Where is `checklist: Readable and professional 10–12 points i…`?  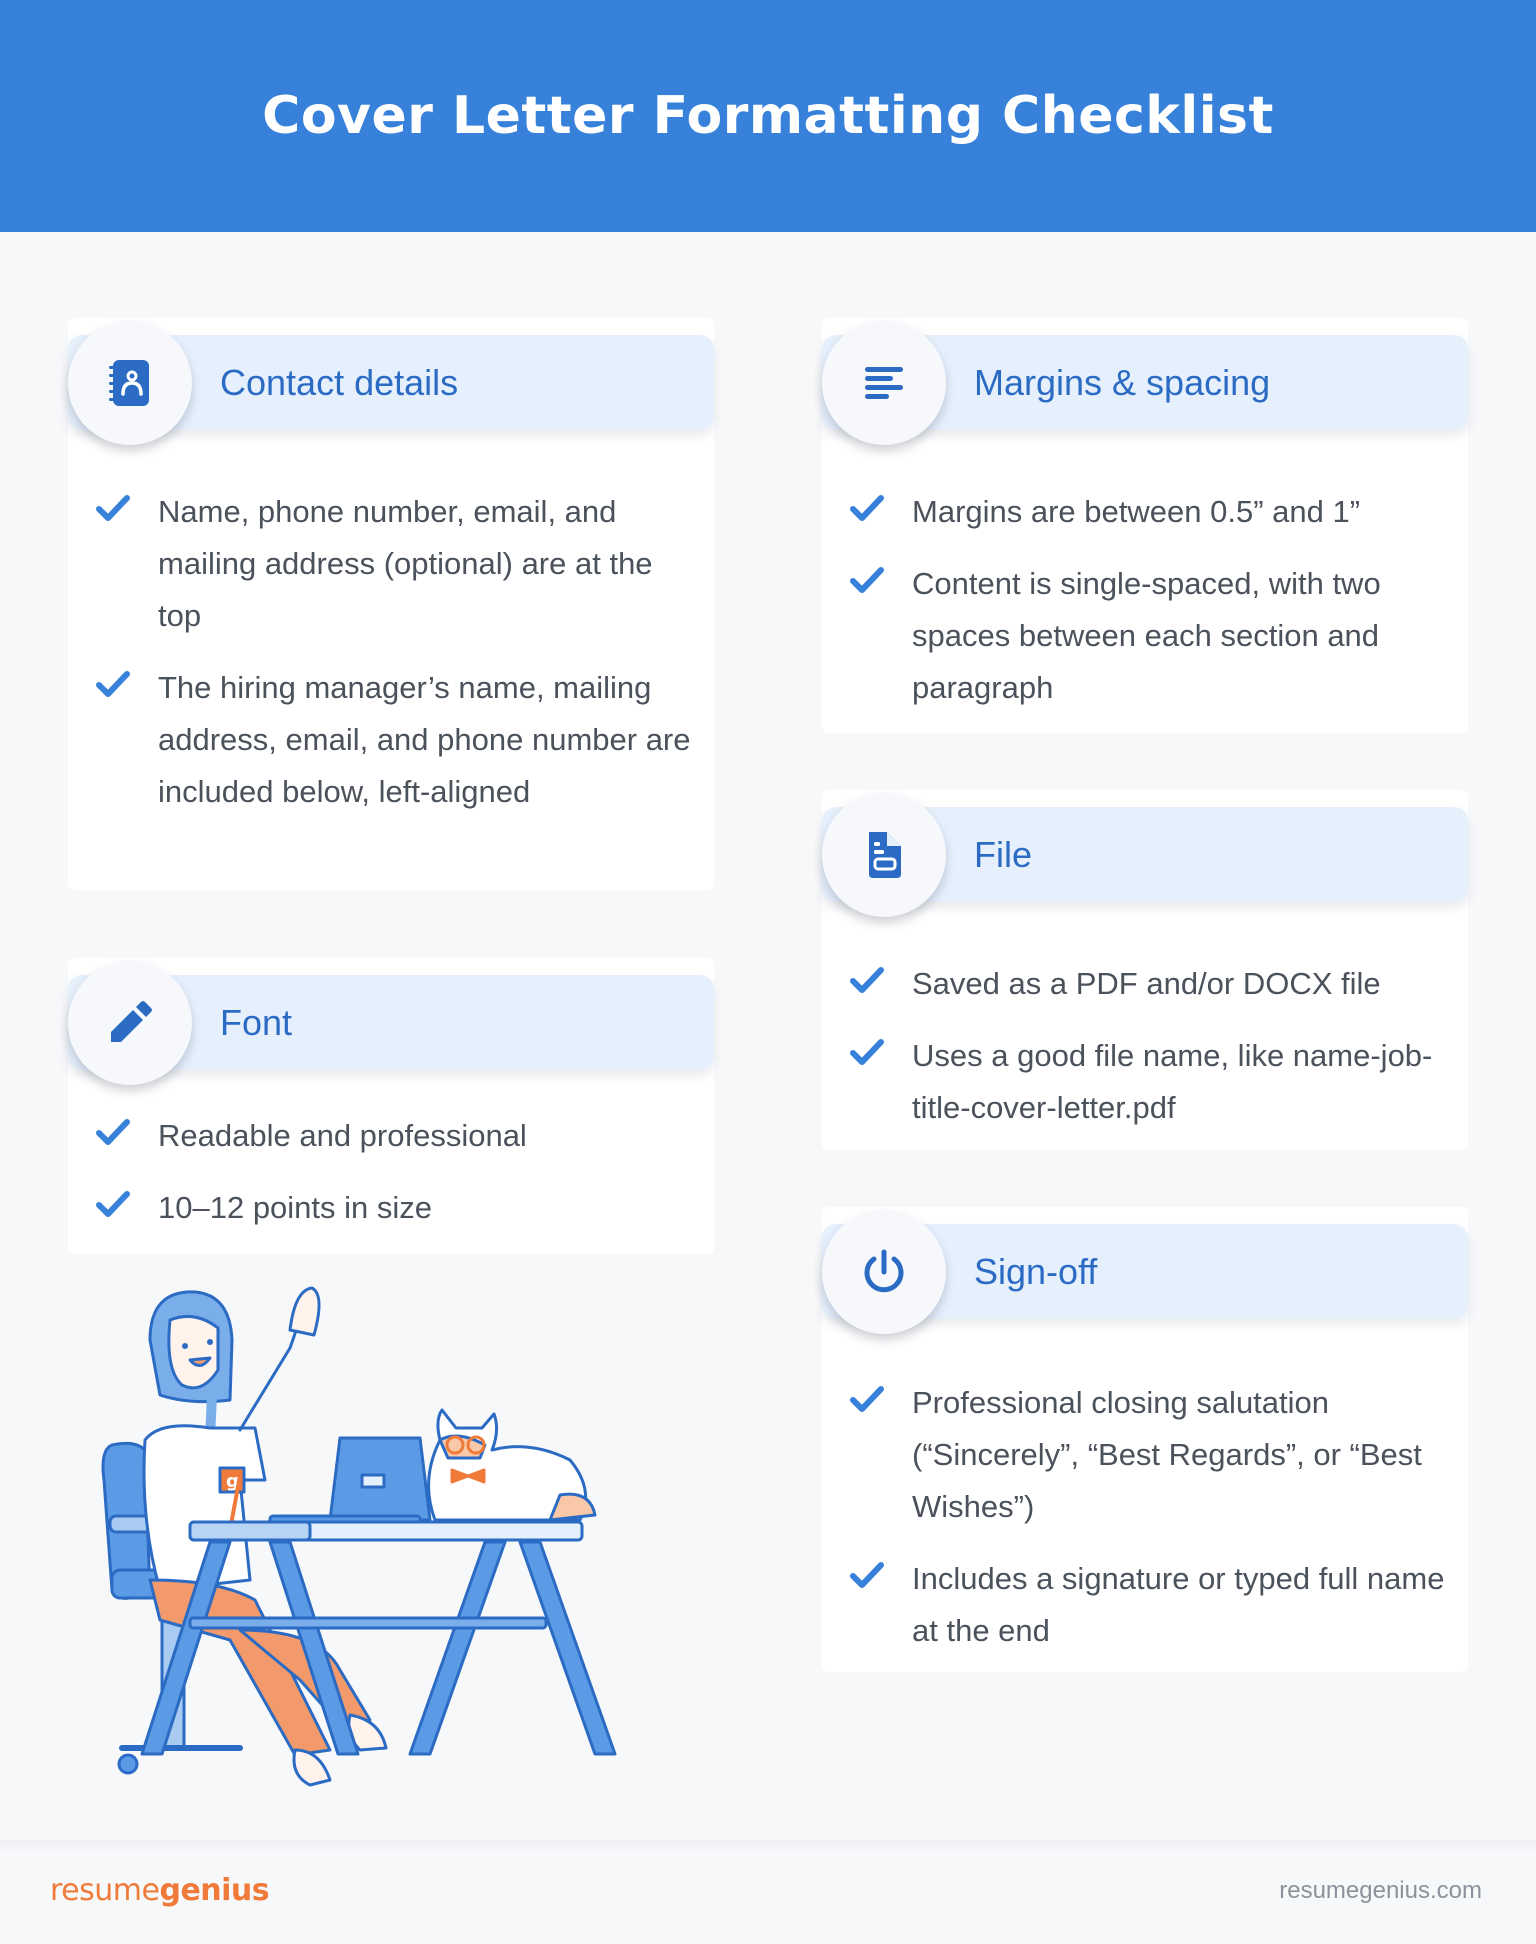 checklist: Readable and professional 10–12 points i… is located at coordinates (395, 1182).